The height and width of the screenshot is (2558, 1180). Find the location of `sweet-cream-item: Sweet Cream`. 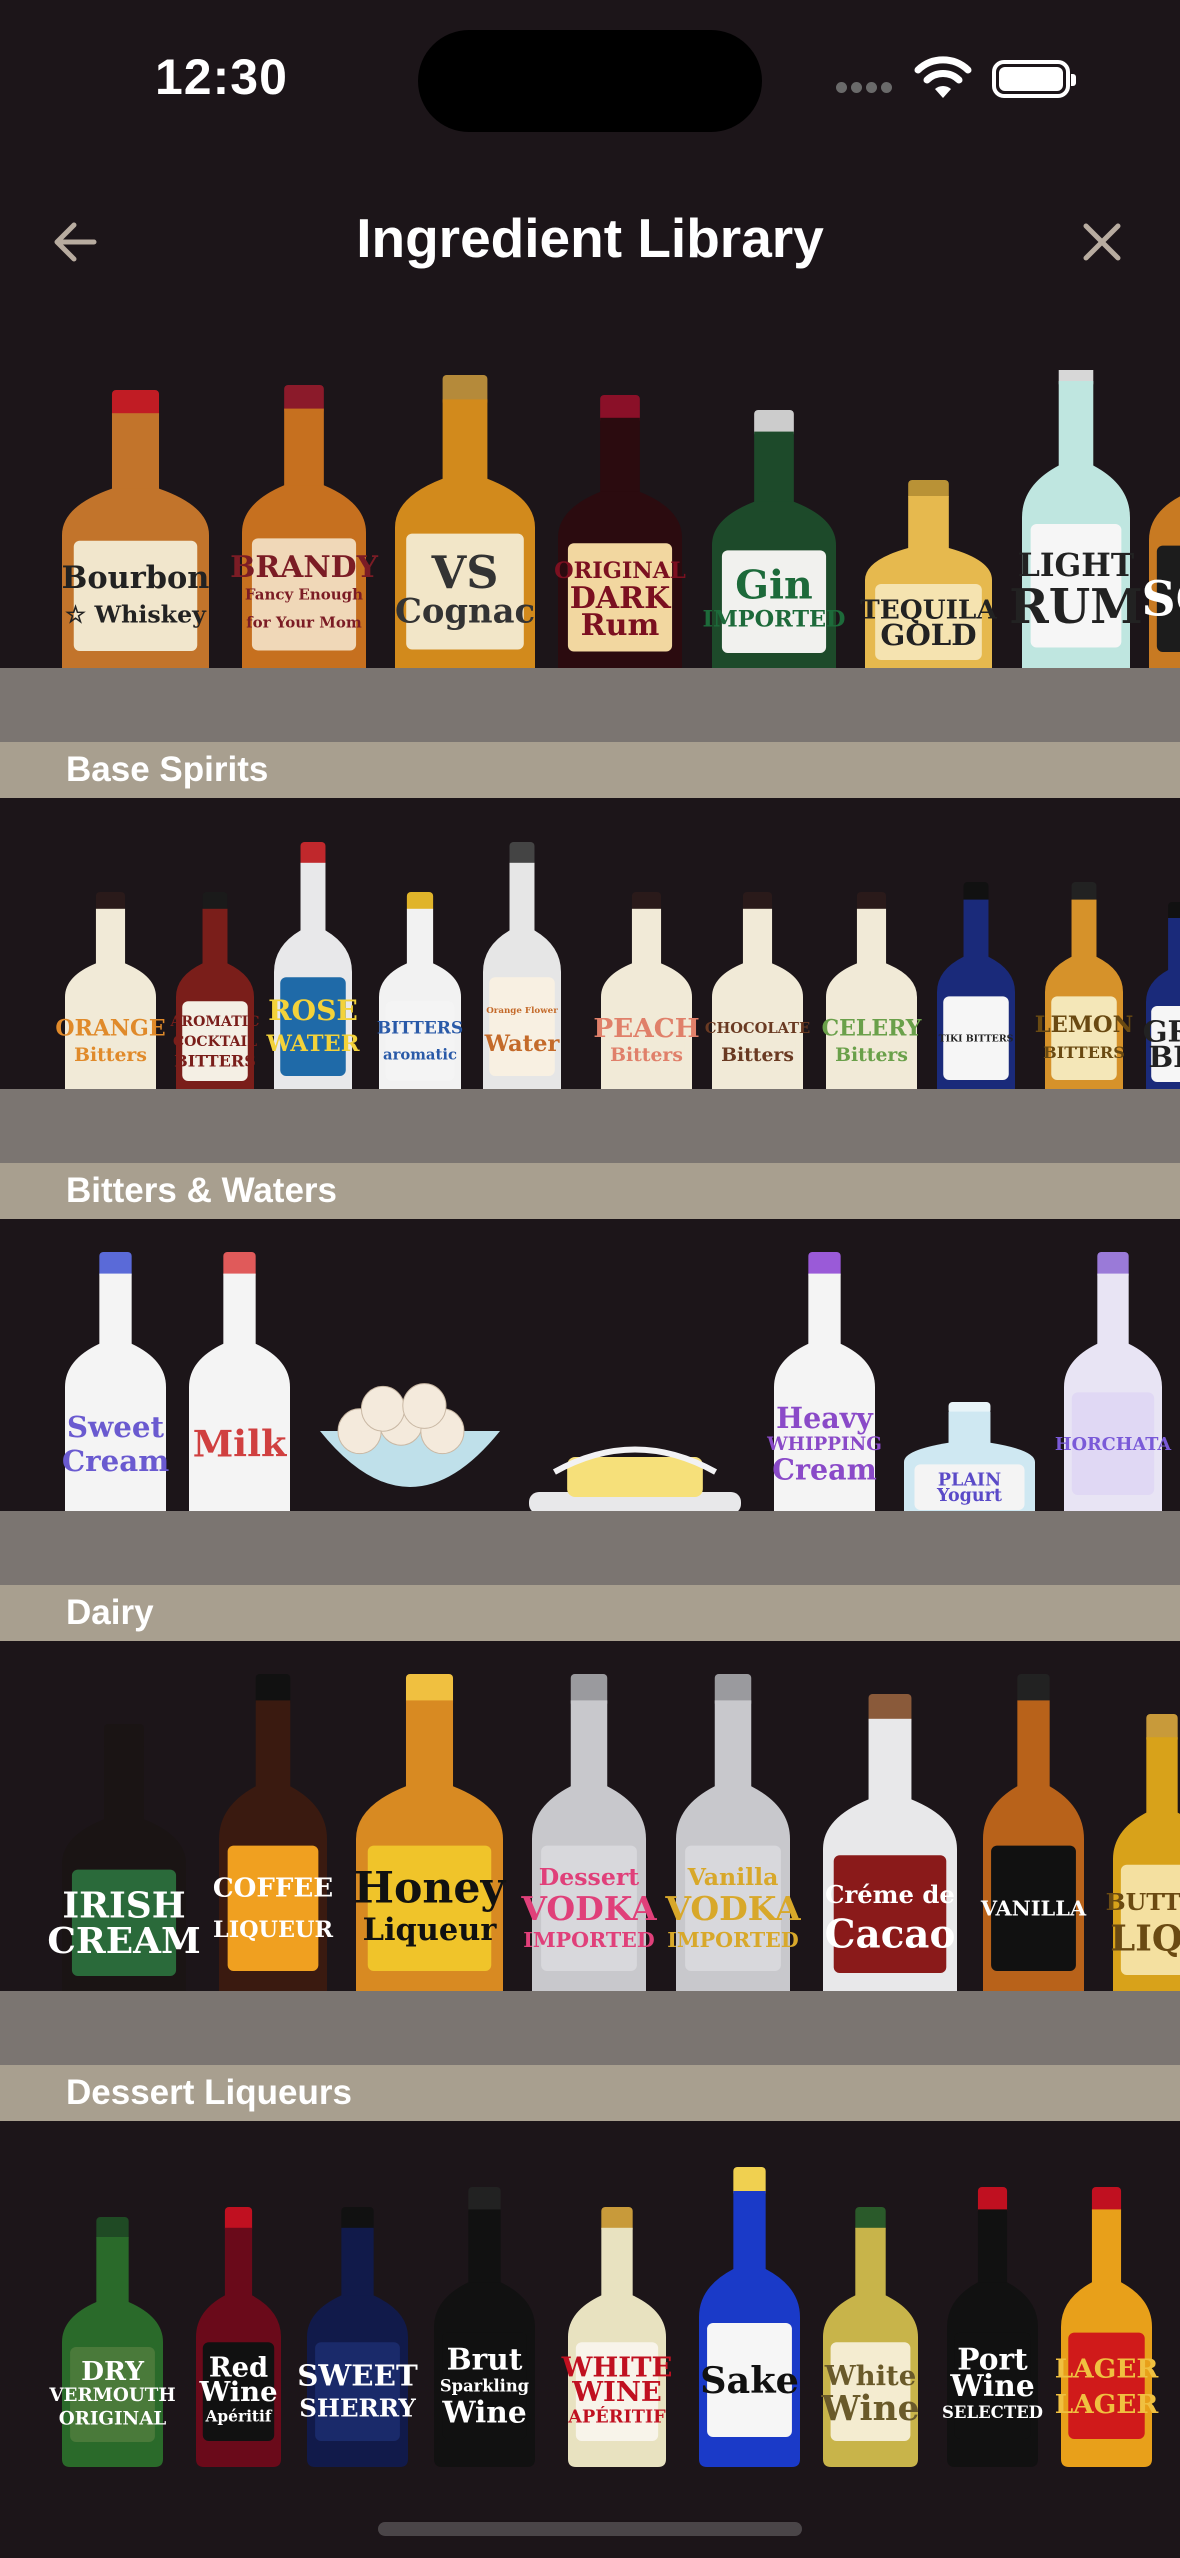

sweet-cream-item: Sweet Cream is located at coordinates (115, 1387).